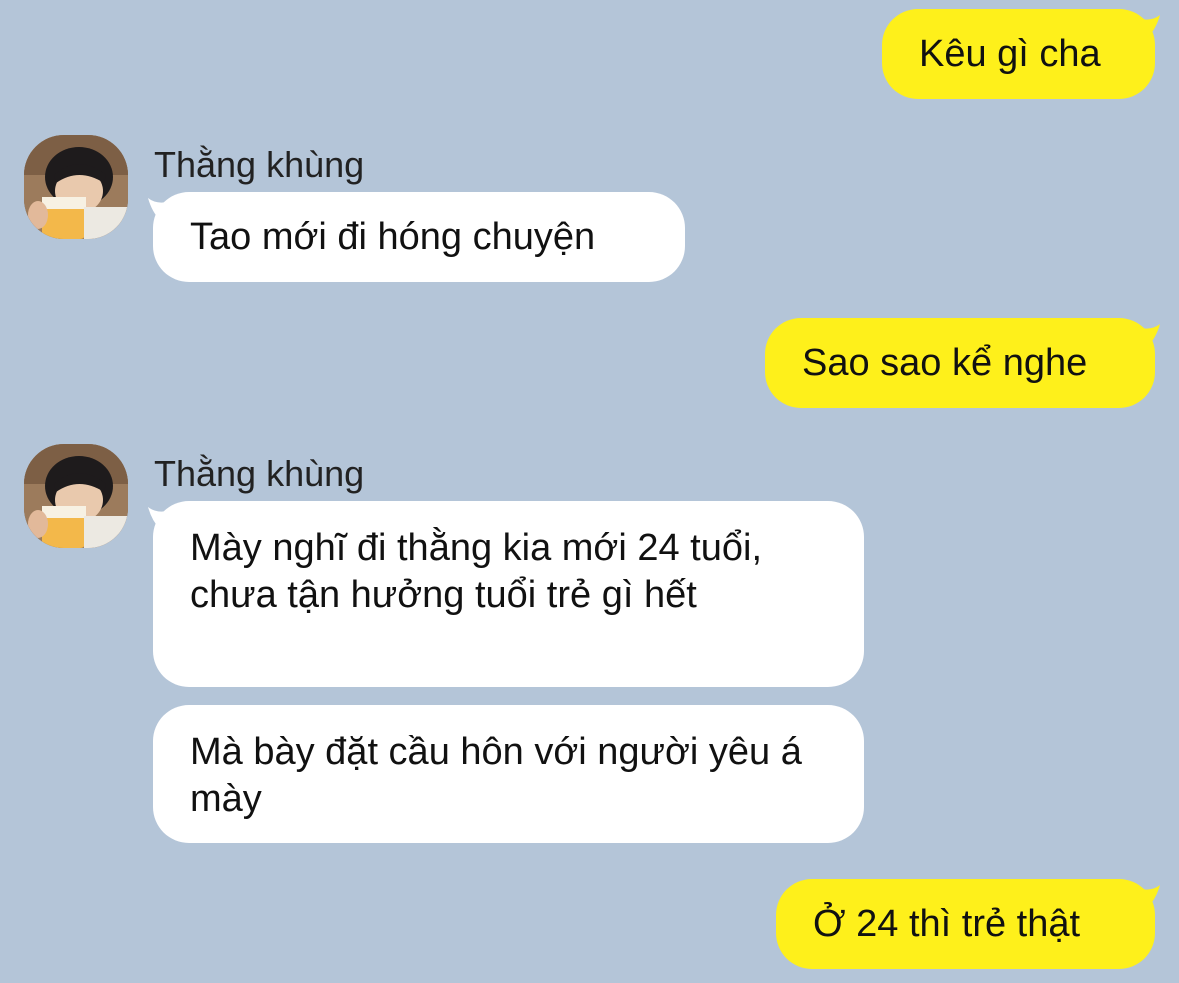 The width and height of the screenshot is (1179, 983). What do you see at coordinates (945, 363) in the screenshot?
I see `message-text: Sao sao kể nghe` at bounding box center [945, 363].